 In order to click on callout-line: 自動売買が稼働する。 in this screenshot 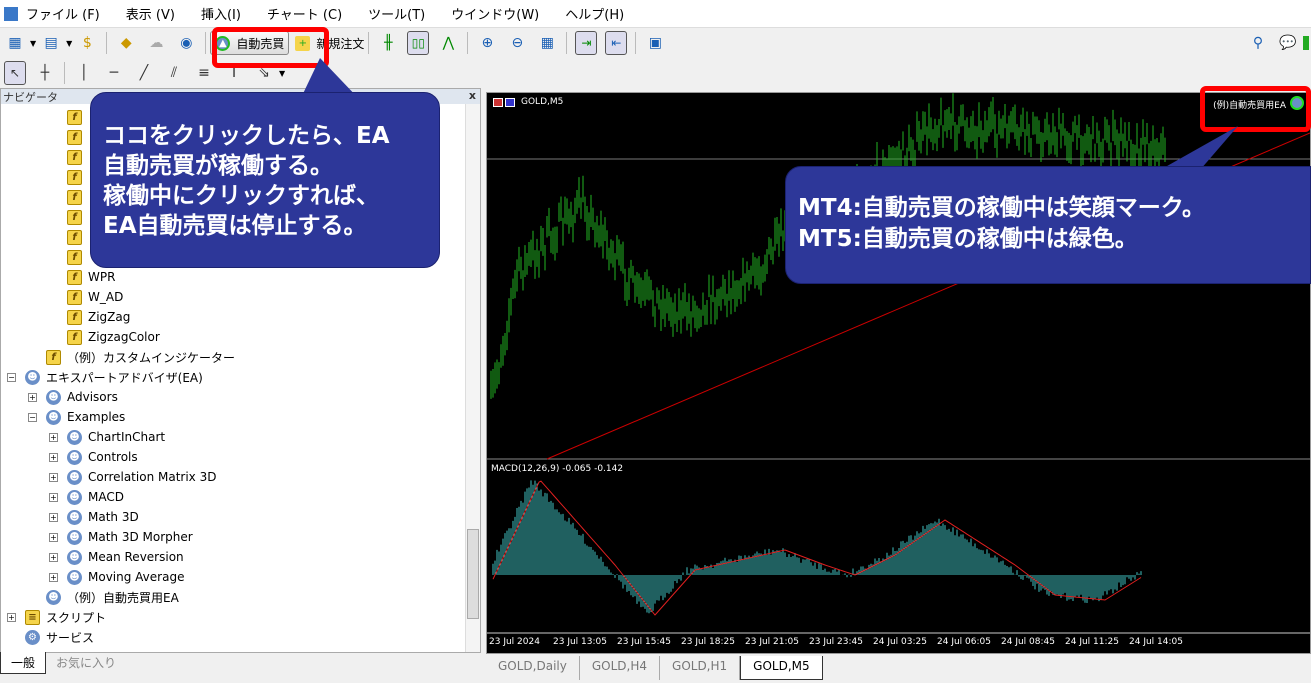, I will do `click(218, 166)`.